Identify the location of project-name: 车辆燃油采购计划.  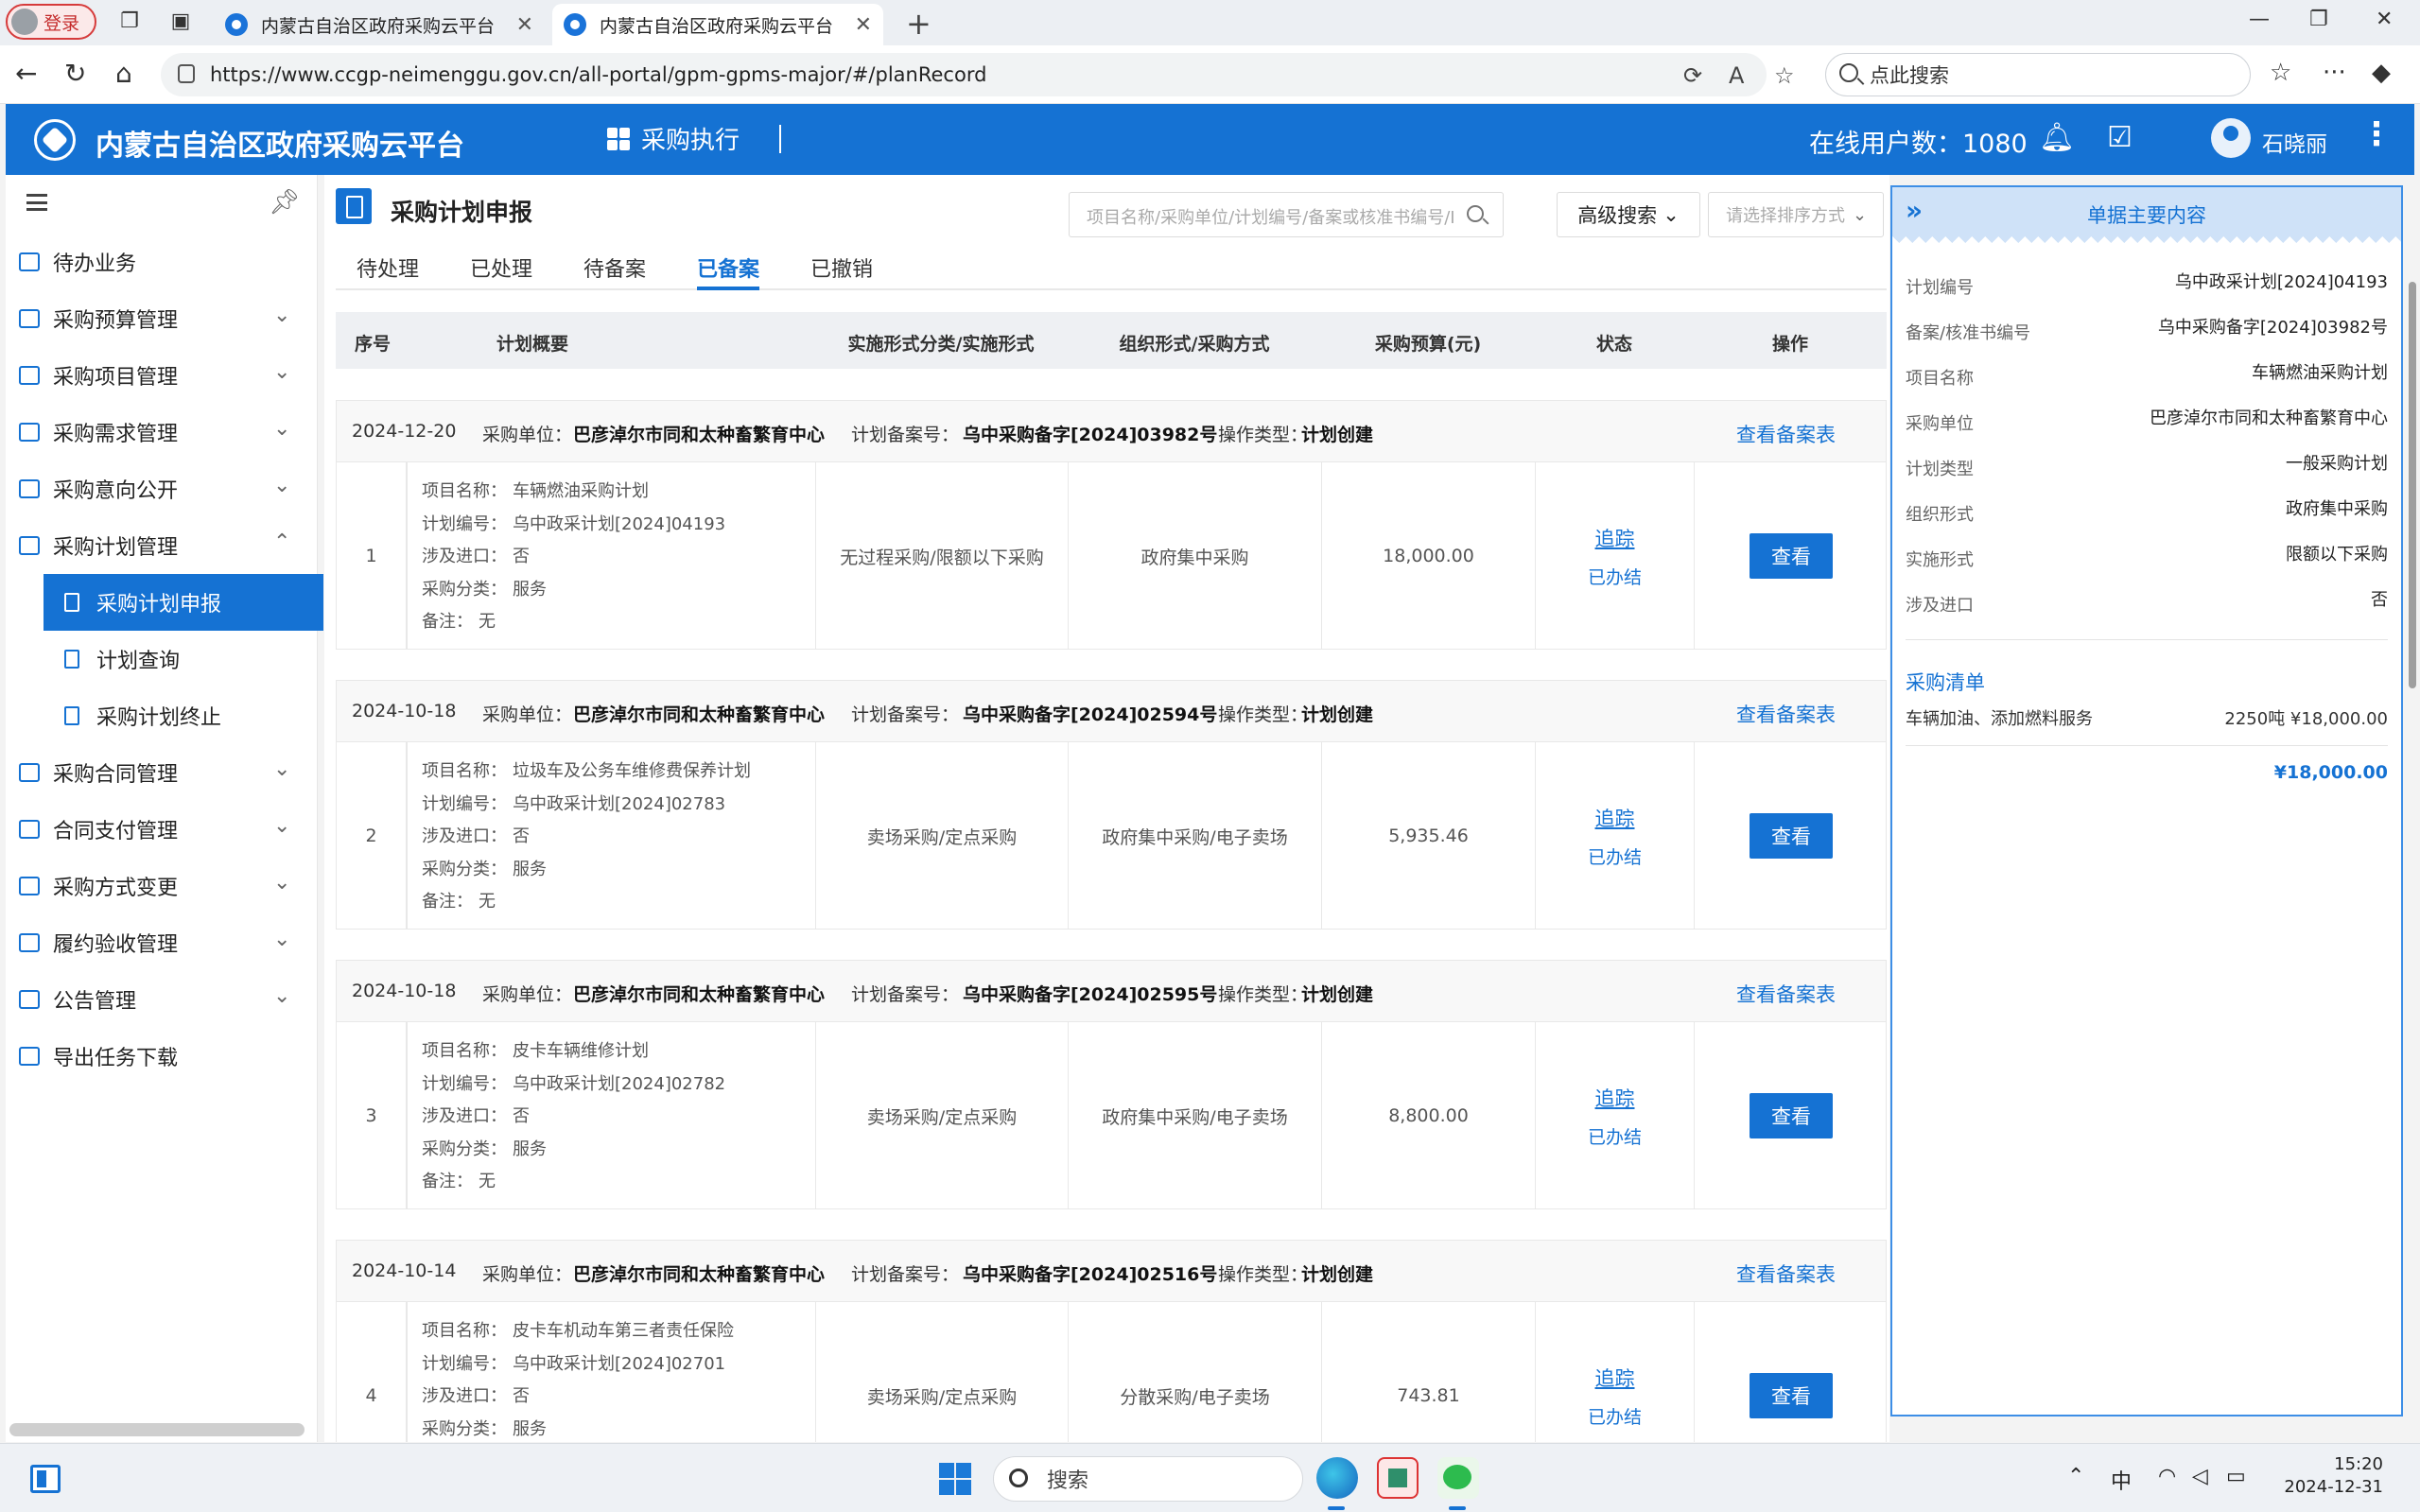
(581, 491).